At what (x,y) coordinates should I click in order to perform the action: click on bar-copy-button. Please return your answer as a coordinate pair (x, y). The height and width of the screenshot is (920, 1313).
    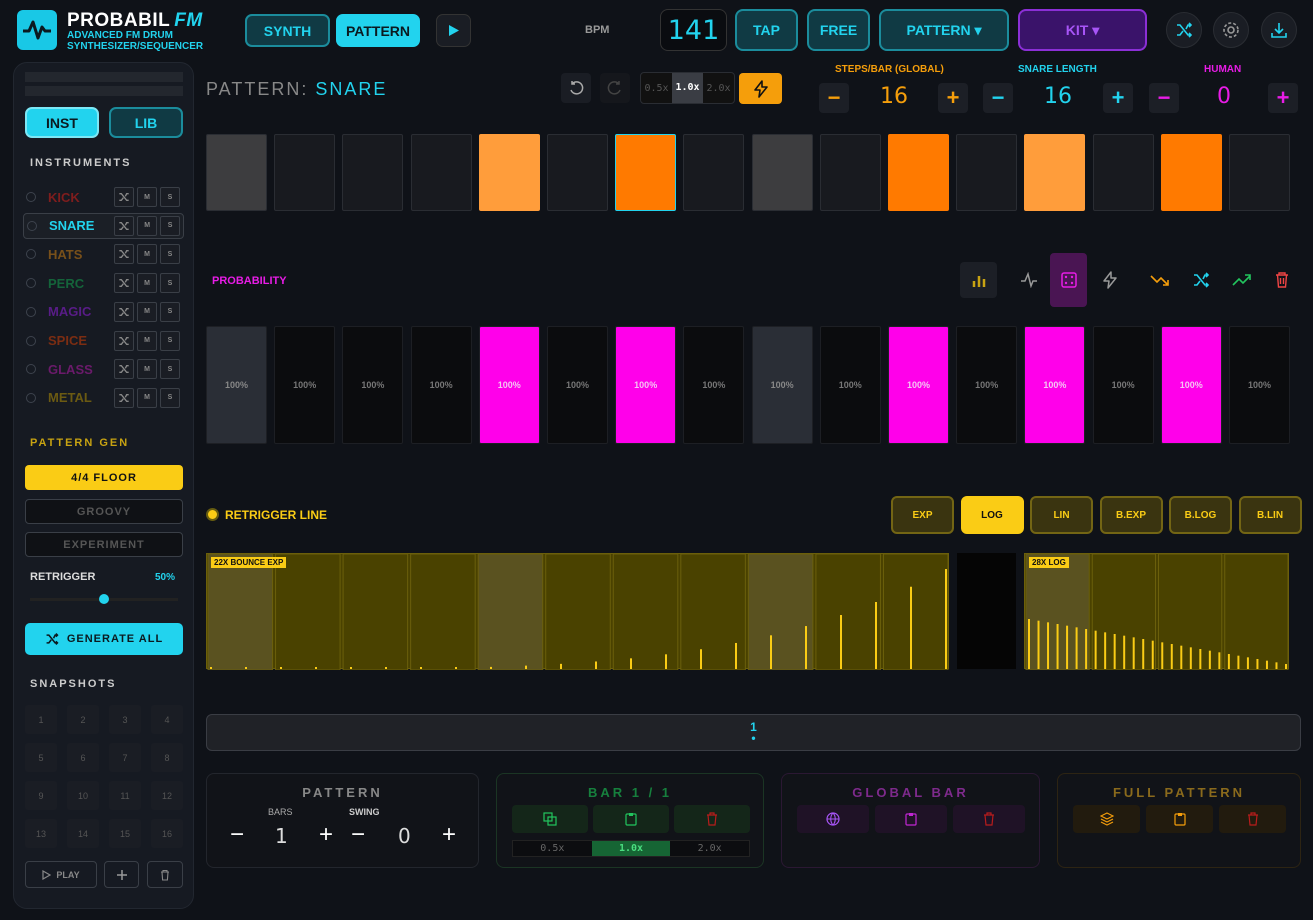
    Looking at the image, I should click on (550, 819).